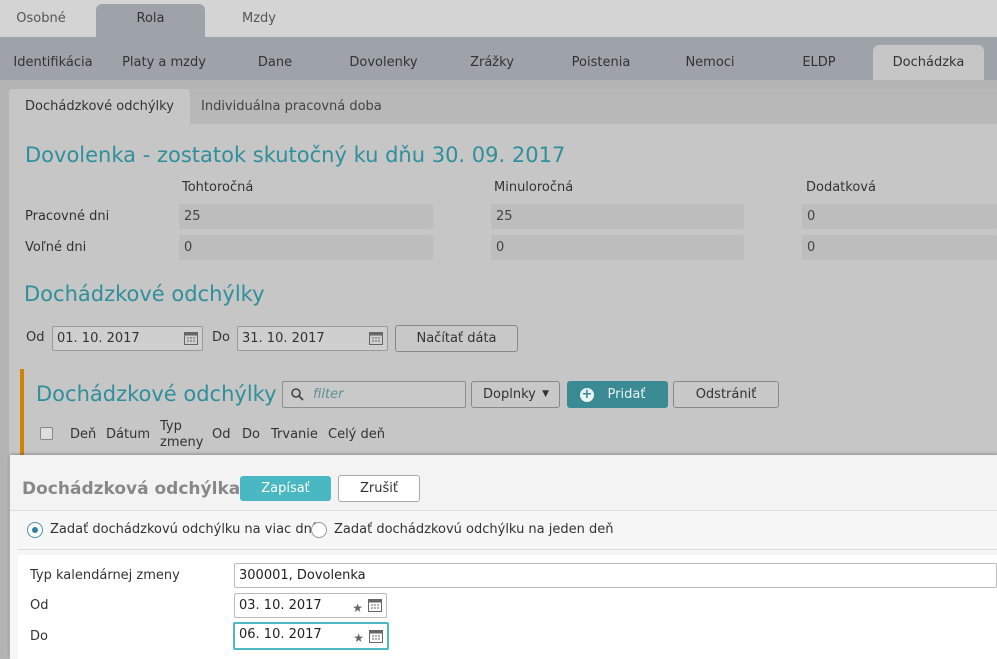 The width and height of the screenshot is (997, 659). I want to click on from-label: Od, so click(35, 337).